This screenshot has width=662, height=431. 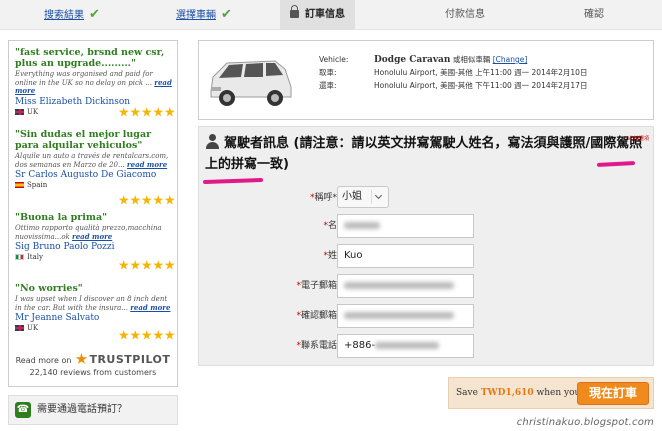 I want to click on step-search-results: 搜索結果 ✔, so click(x=72, y=15).